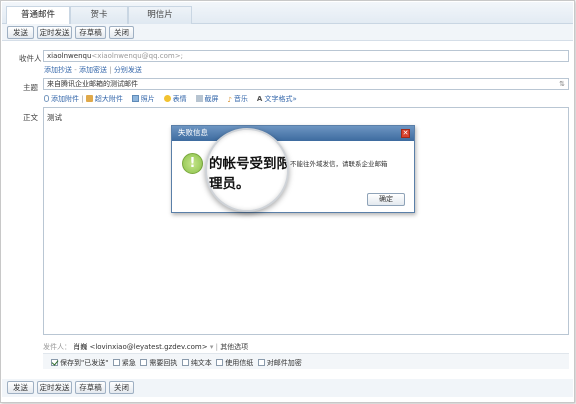 The width and height of the screenshot is (576, 404). I want to click on add-cc-link: 添加抄送, so click(58, 70).